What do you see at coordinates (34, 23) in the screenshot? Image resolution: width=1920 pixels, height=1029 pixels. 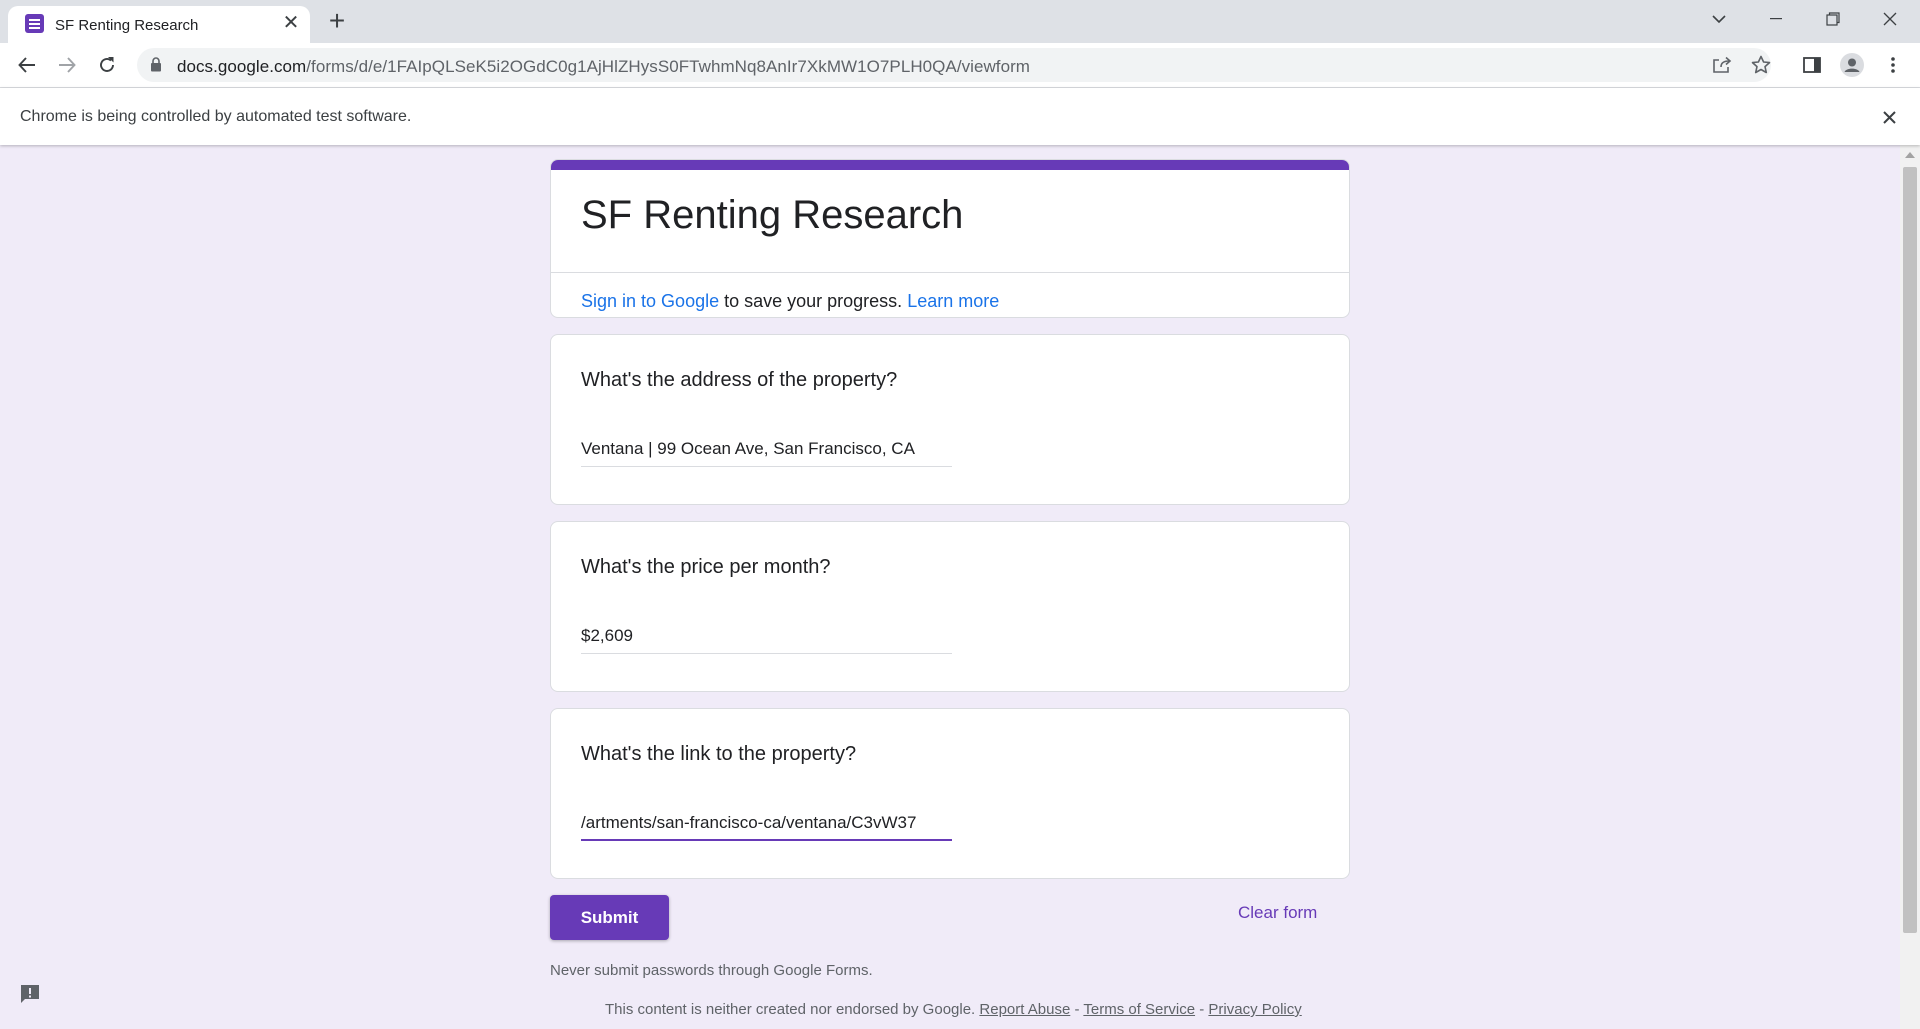 I see `form-favicon-icon` at bounding box center [34, 23].